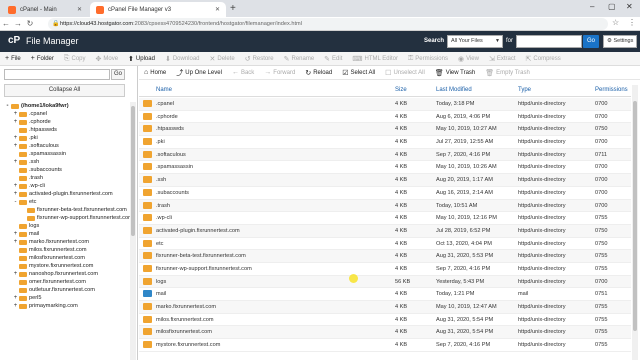  Describe the element at coordinates (405, 73) in the screenshot. I see `nav-unselect-all-button: ☐ Unselect All` at that location.